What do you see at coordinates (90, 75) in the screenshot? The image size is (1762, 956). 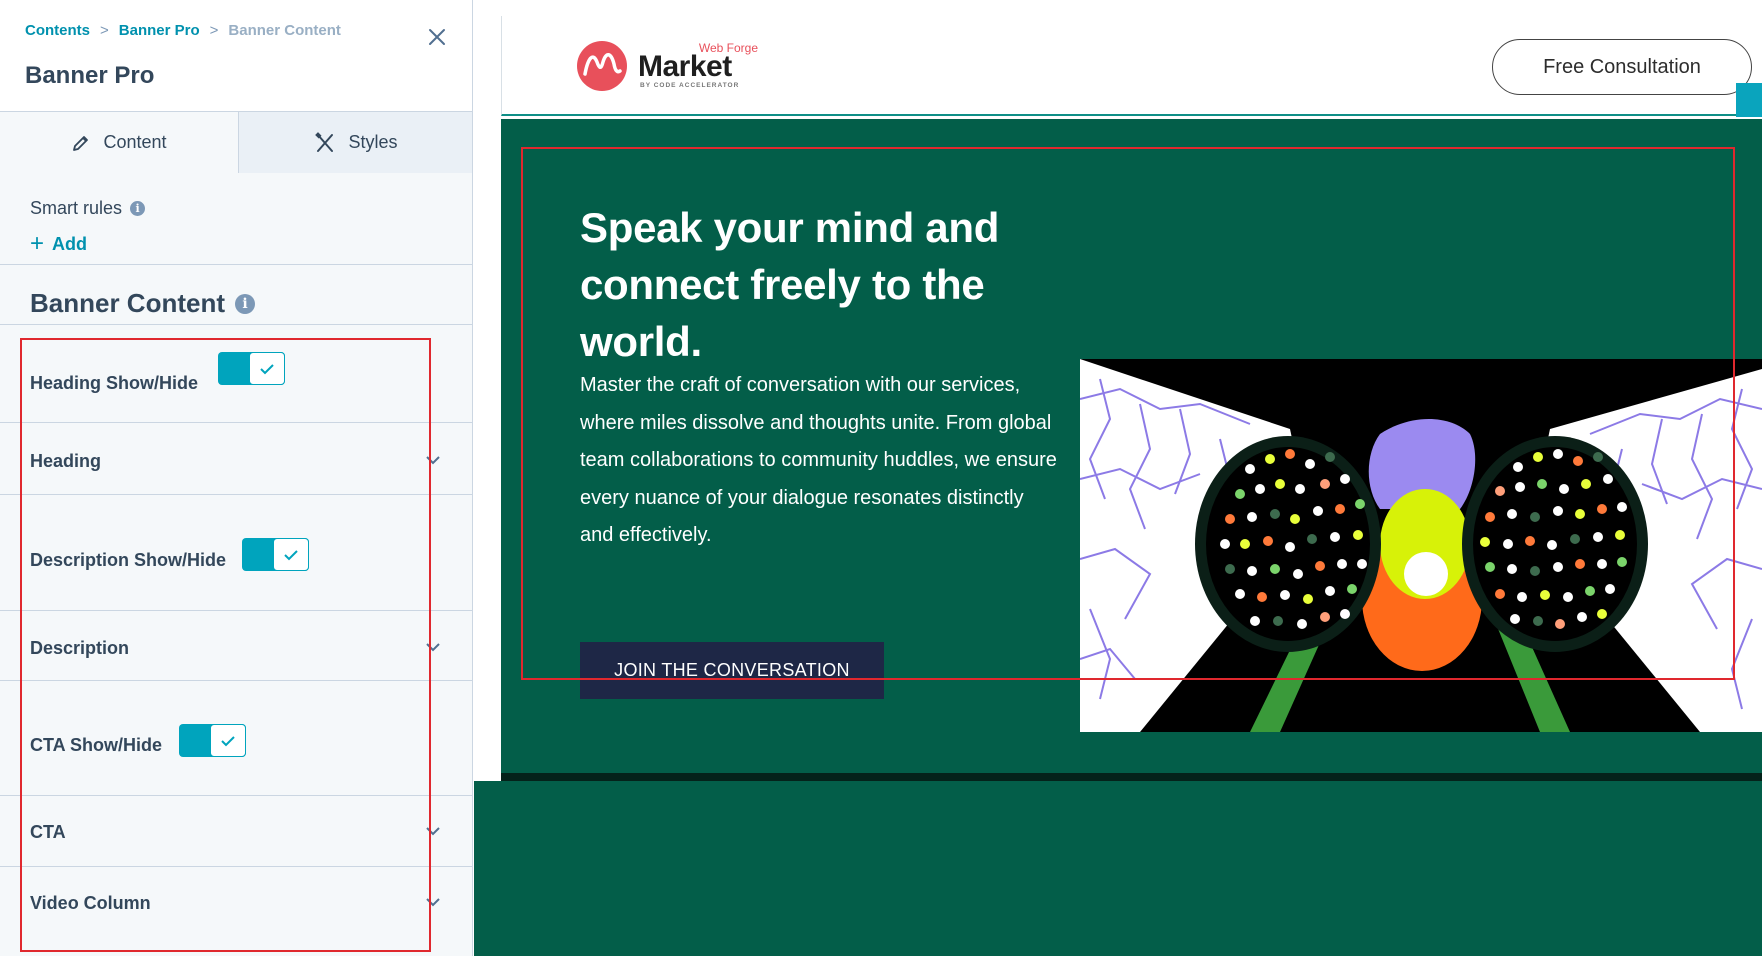 I see `panel-title: Banner Pro` at bounding box center [90, 75].